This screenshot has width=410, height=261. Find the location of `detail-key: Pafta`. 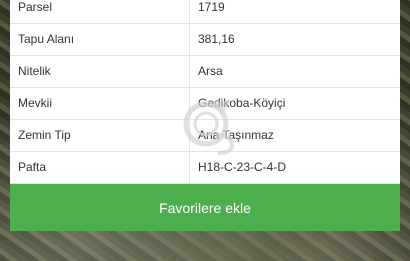

detail-key: Pafta is located at coordinates (100, 167).